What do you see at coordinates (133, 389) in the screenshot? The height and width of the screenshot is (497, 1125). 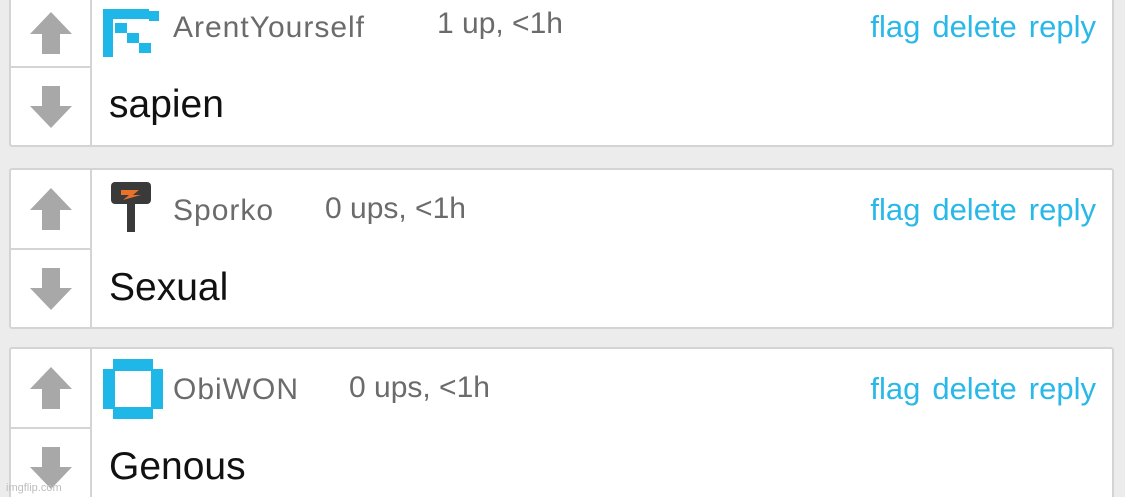 I see `blue-square-ring-avatar-icon` at bounding box center [133, 389].